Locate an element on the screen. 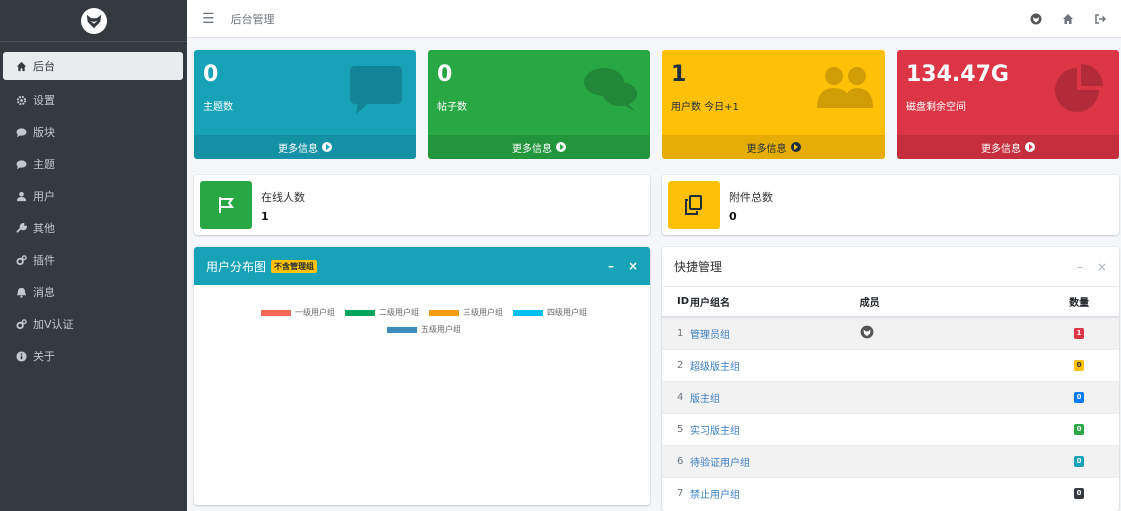  sidebar-item-topics: 主题 is located at coordinates (93, 164).